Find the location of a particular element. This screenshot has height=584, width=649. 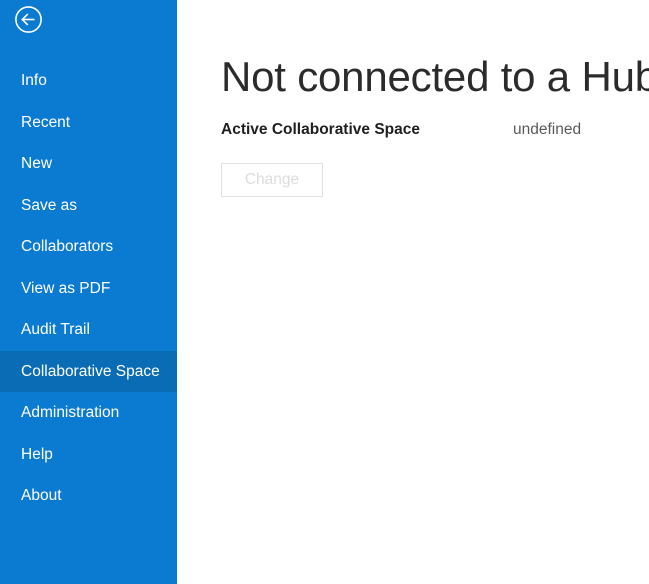

active-collaborative-space-label: Active Collaborative Space is located at coordinates (320, 129).